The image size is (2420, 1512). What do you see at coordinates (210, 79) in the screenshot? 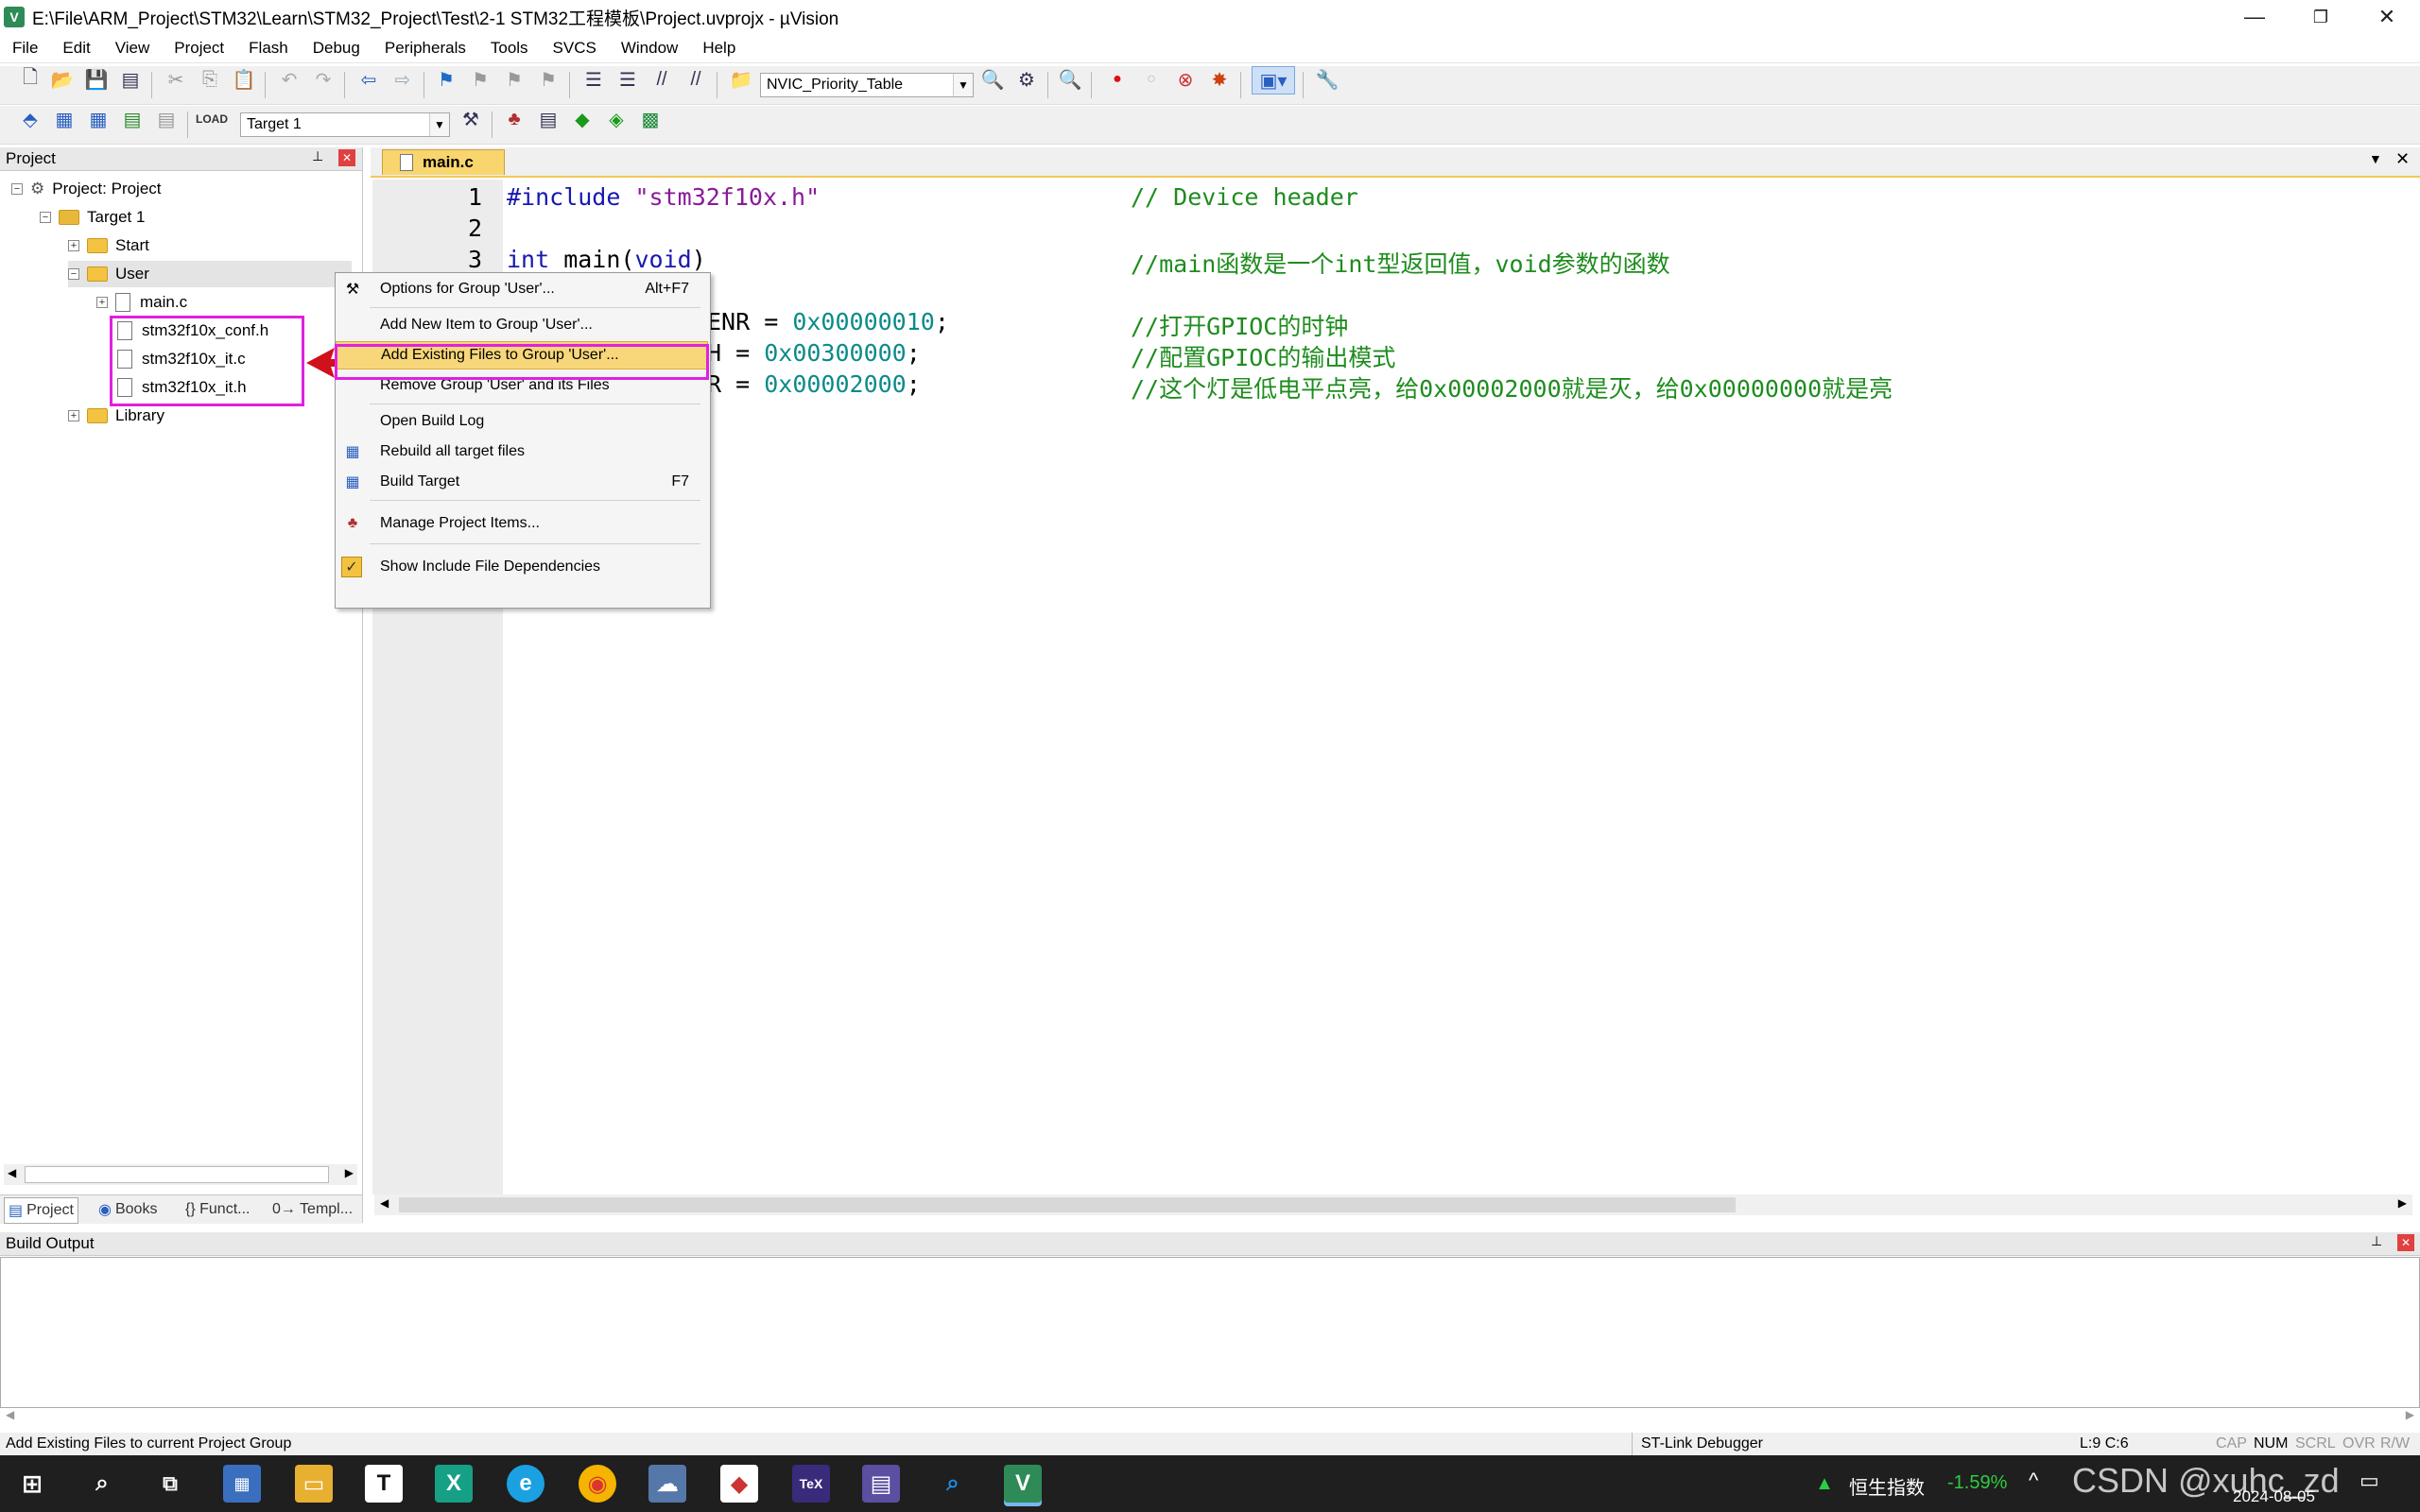
I see `copy-icon: ⎘` at bounding box center [210, 79].